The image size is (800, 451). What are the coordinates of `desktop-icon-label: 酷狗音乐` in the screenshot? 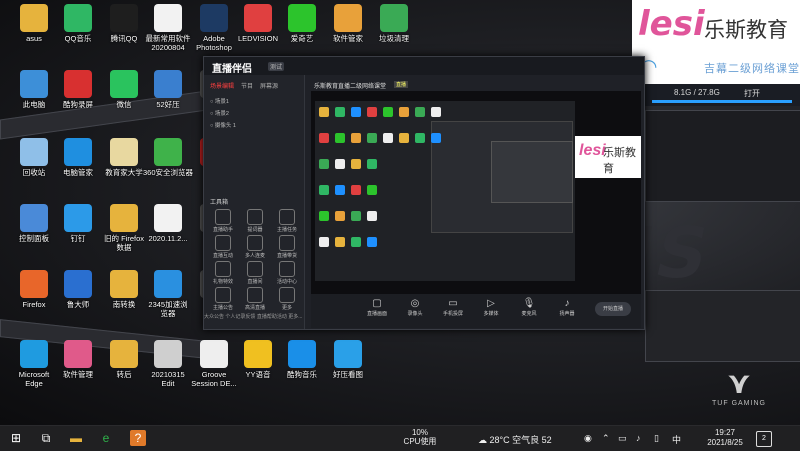 It's located at (302, 374).